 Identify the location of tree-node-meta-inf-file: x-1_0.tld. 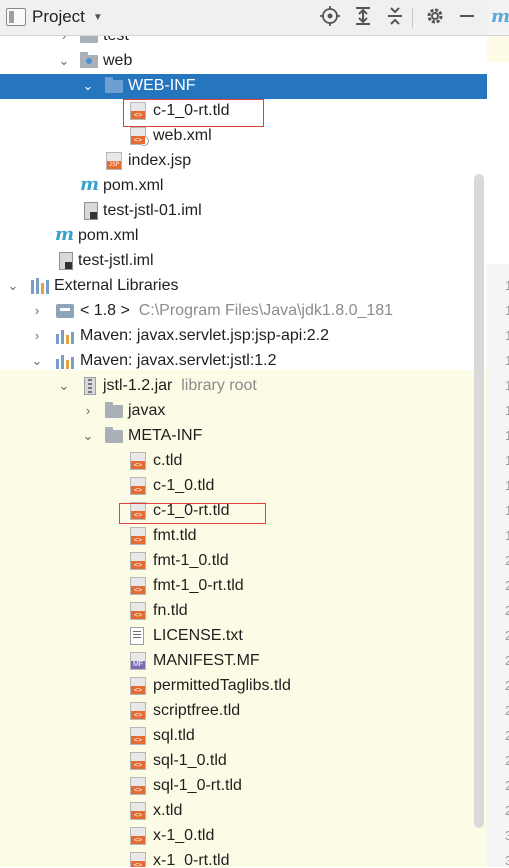
(243, 836).